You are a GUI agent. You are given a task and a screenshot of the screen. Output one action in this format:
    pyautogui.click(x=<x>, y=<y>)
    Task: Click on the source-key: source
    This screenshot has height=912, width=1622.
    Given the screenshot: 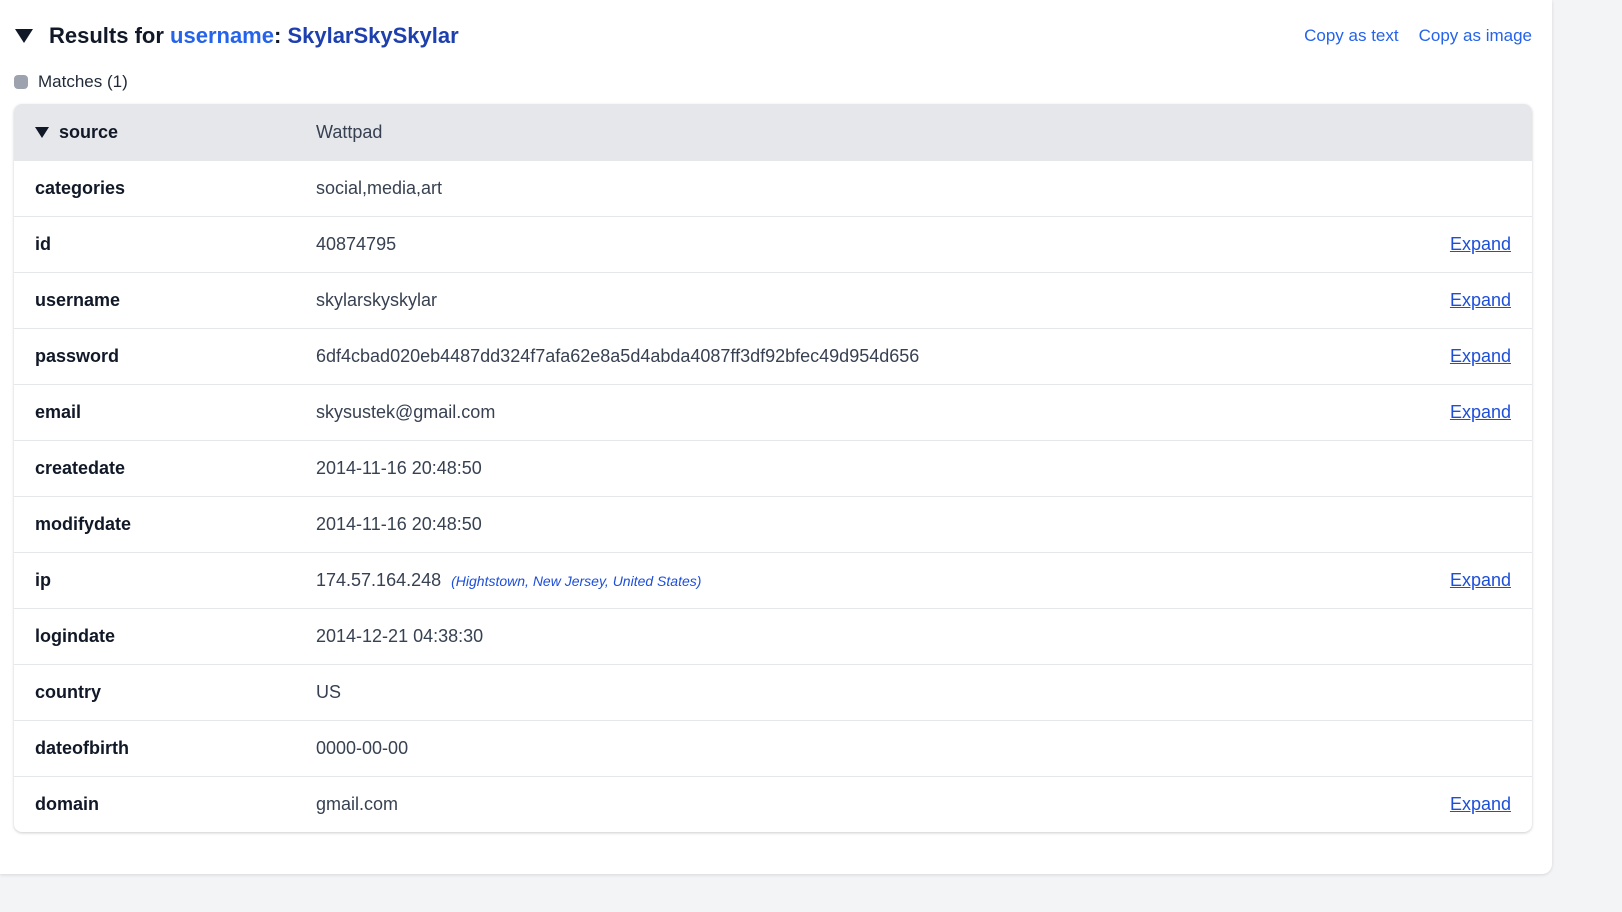 What is the action you would take?
    pyautogui.click(x=165, y=132)
    